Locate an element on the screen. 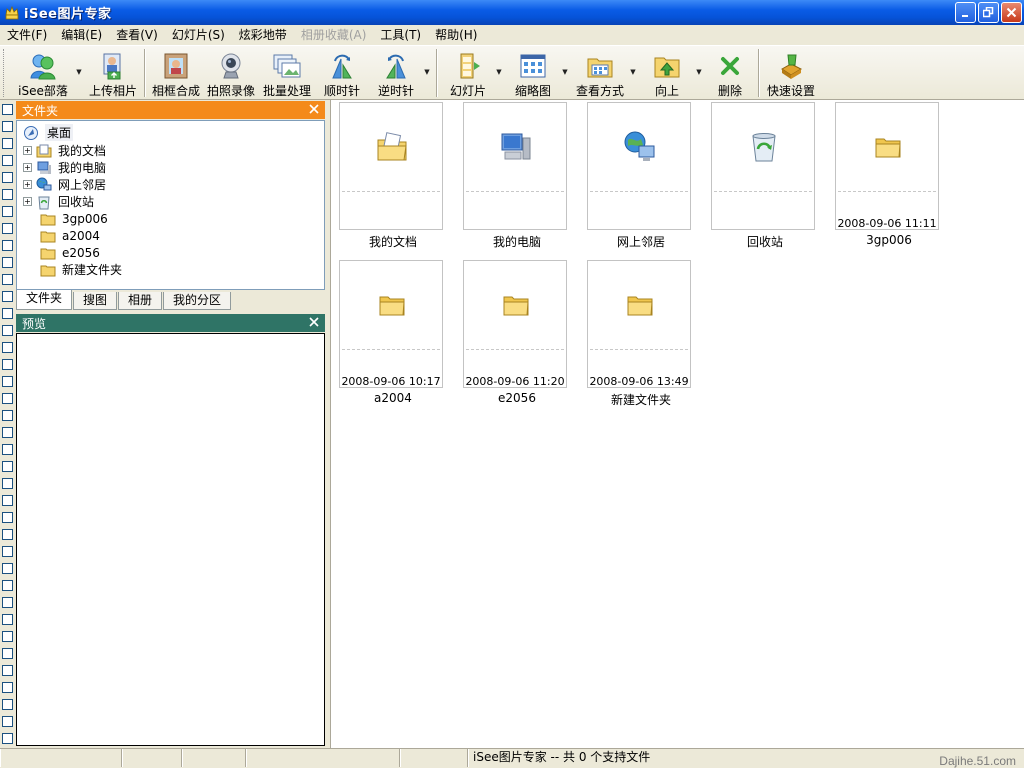 The image size is (1024, 768). delete-button: 删除 is located at coordinates (730, 72).